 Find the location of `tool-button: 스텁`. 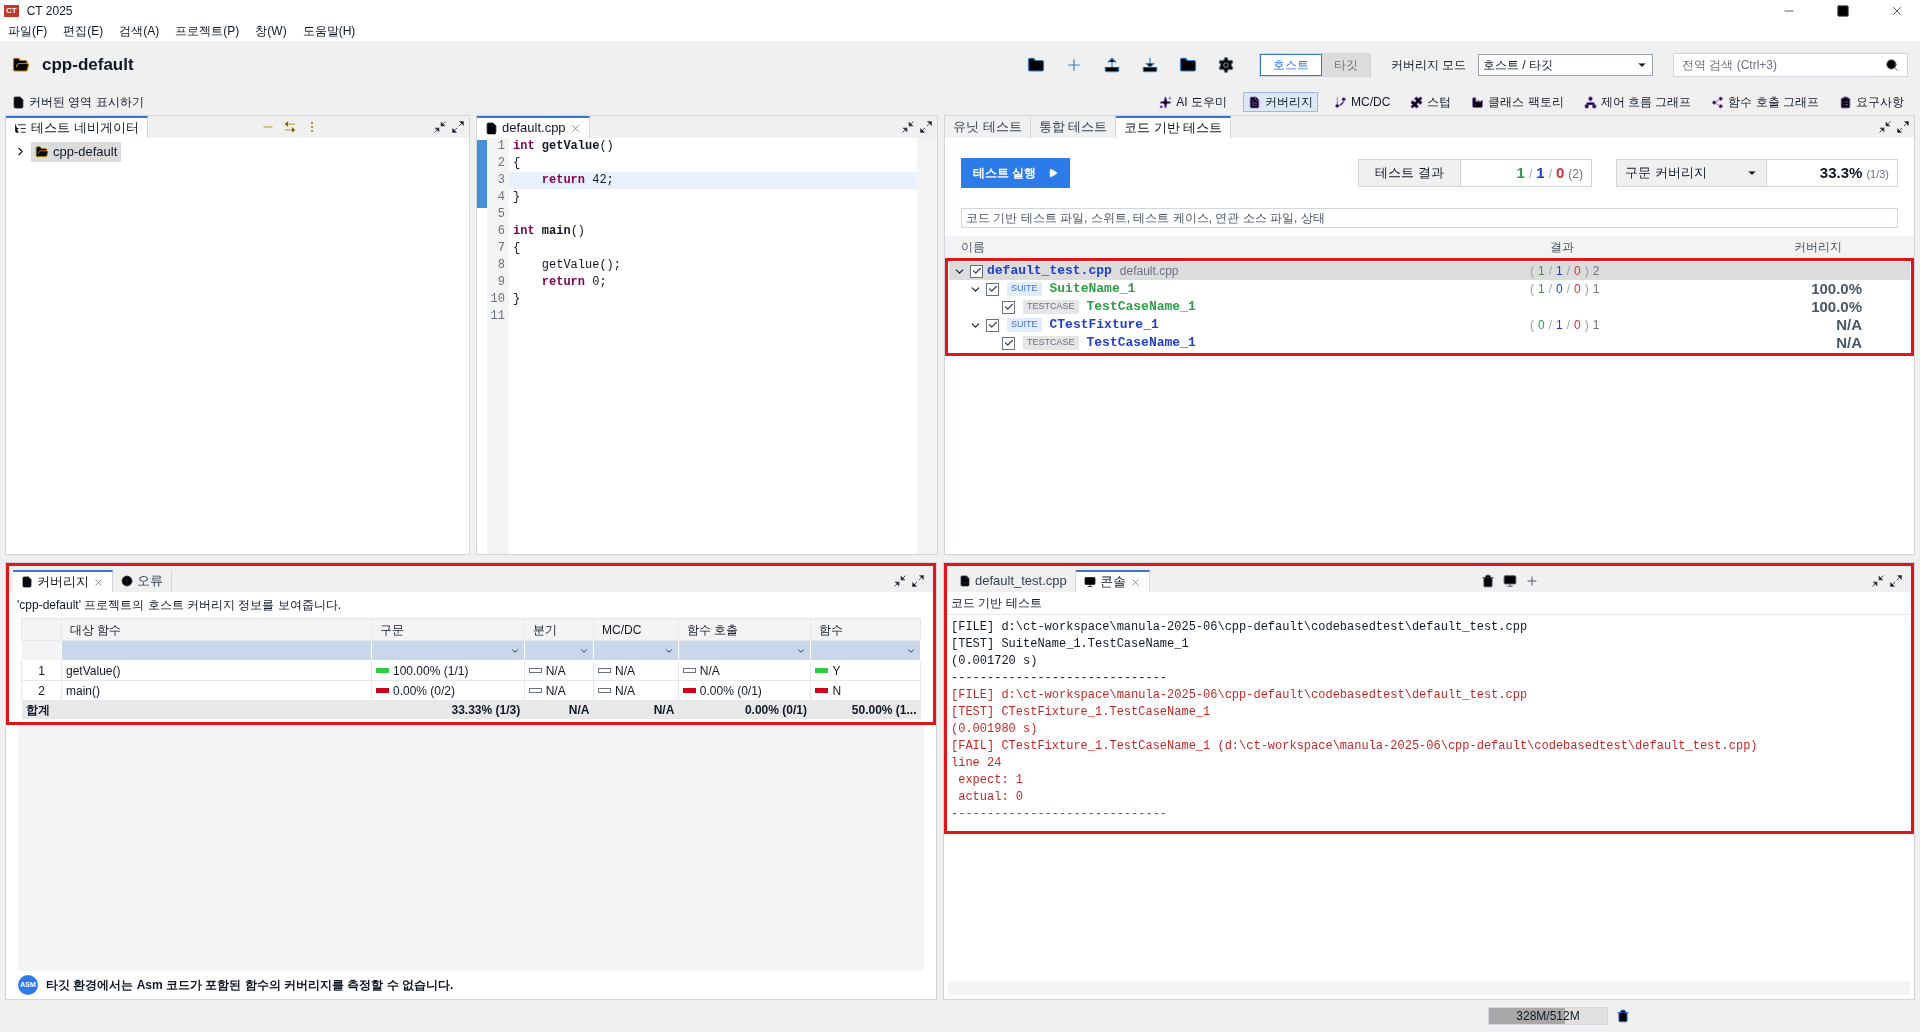

tool-button: 스텁 is located at coordinates (1431, 102).